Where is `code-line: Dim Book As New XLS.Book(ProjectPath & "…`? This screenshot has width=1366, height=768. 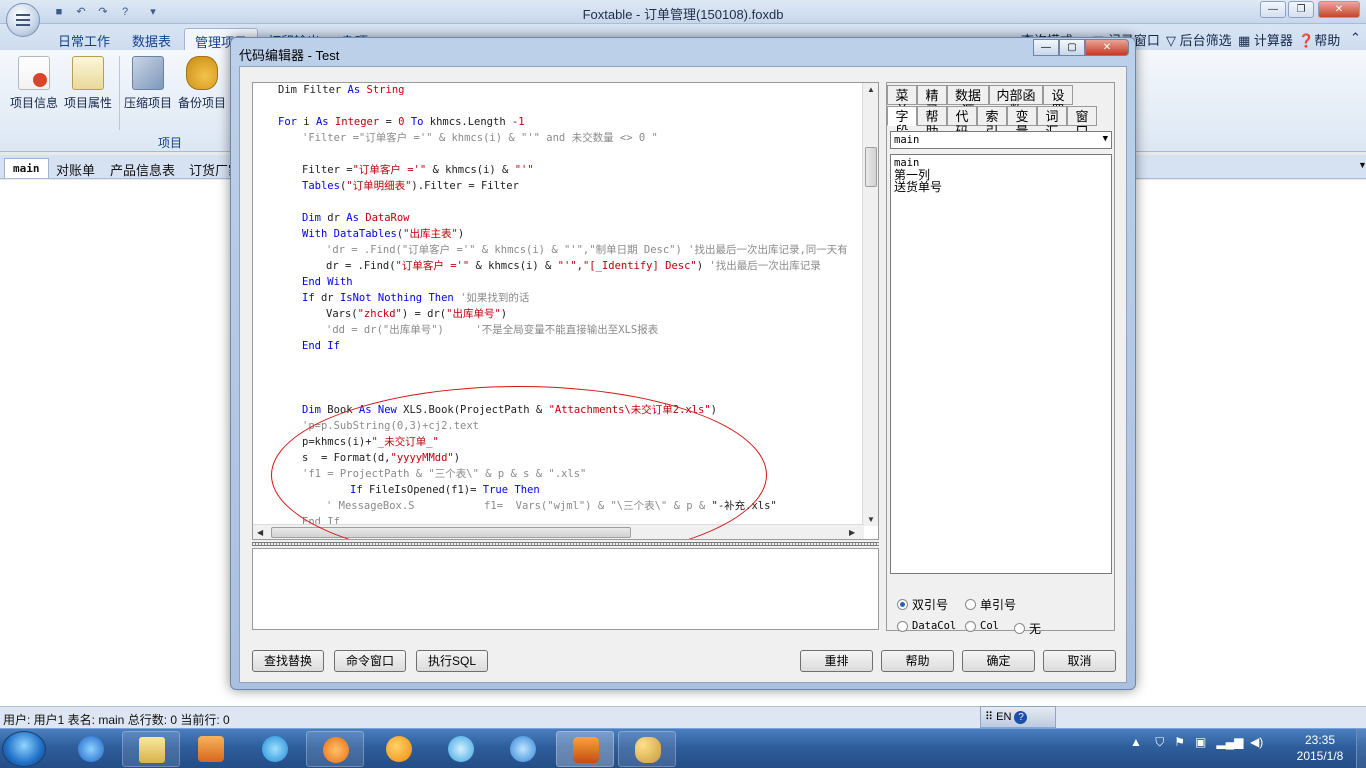 code-line: Dim Book As New XLS.Book(ProjectPath & "… is located at coordinates (509, 410).